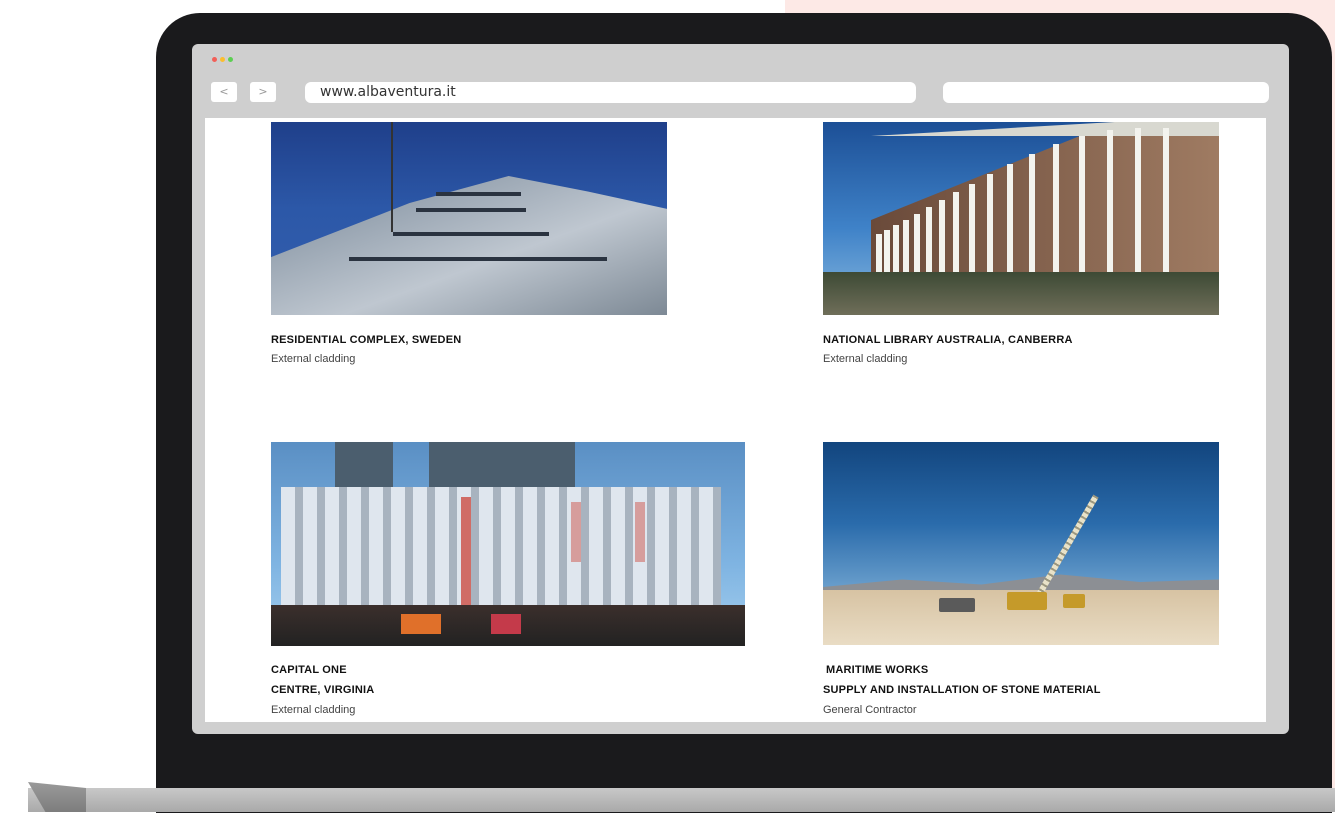  Describe the element at coordinates (224, 92) in the screenshot. I see `back-button: <` at that location.